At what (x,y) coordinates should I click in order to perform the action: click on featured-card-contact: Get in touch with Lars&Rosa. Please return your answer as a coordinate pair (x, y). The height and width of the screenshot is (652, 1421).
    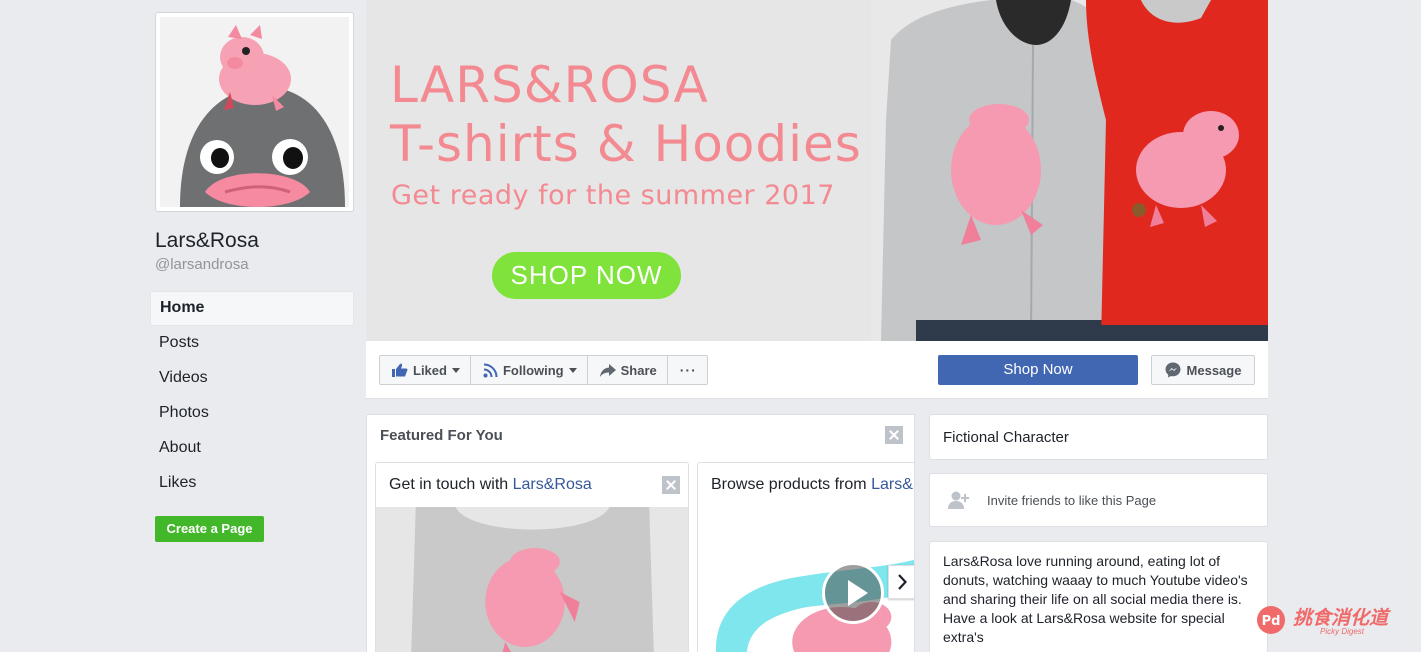
    Looking at the image, I should click on (532, 557).